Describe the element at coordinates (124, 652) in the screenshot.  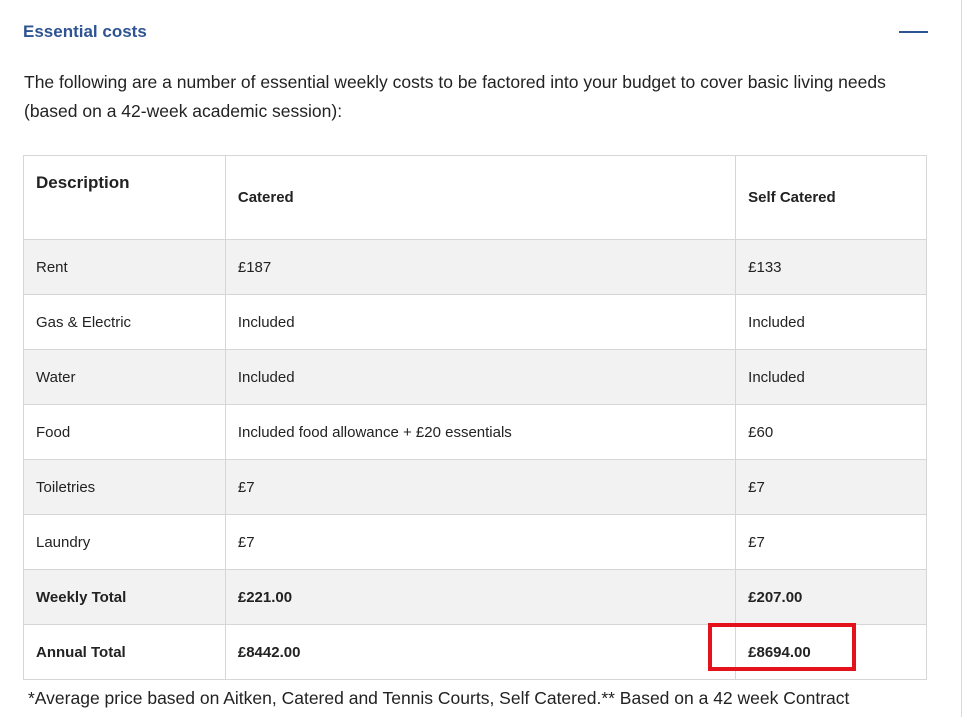
I see `row-description: Annual Total` at that location.